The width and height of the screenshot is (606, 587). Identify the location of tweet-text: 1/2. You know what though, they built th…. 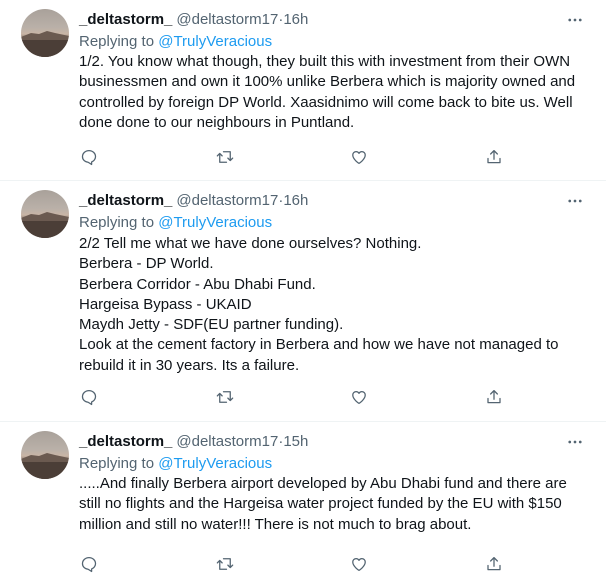
(334, 92).